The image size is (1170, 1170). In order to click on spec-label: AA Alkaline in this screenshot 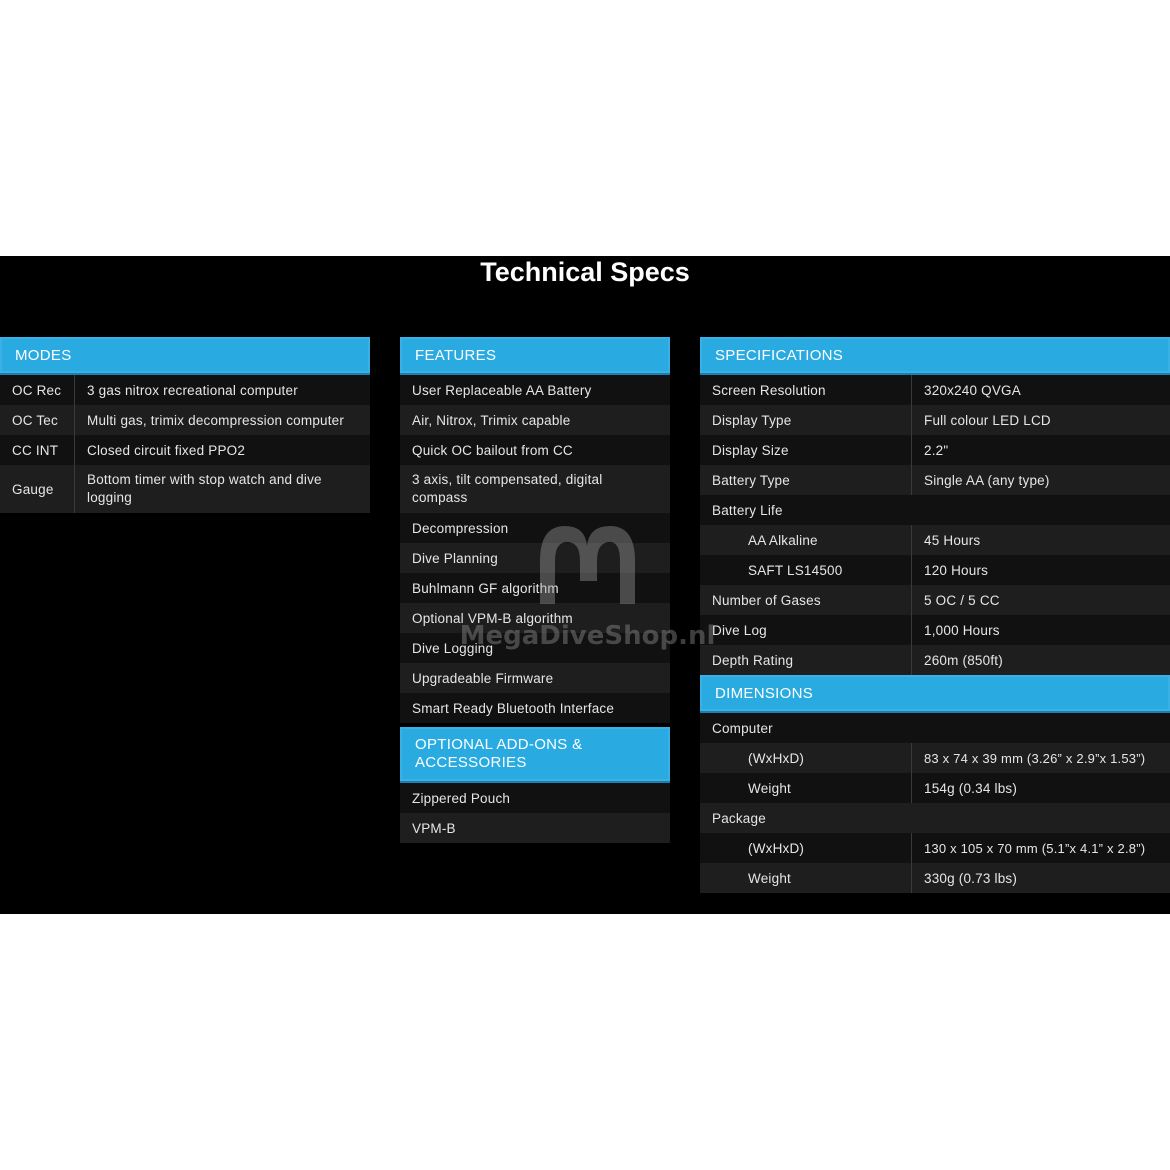, I will do `click(806, 540)`.